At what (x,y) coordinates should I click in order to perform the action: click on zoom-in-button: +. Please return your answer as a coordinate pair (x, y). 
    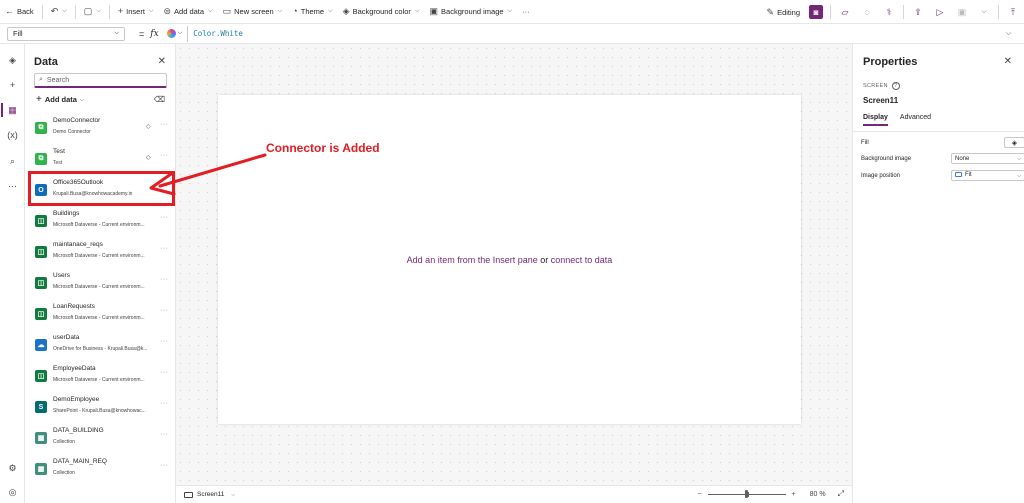
    Looking at the image, I should click on (794, 494).